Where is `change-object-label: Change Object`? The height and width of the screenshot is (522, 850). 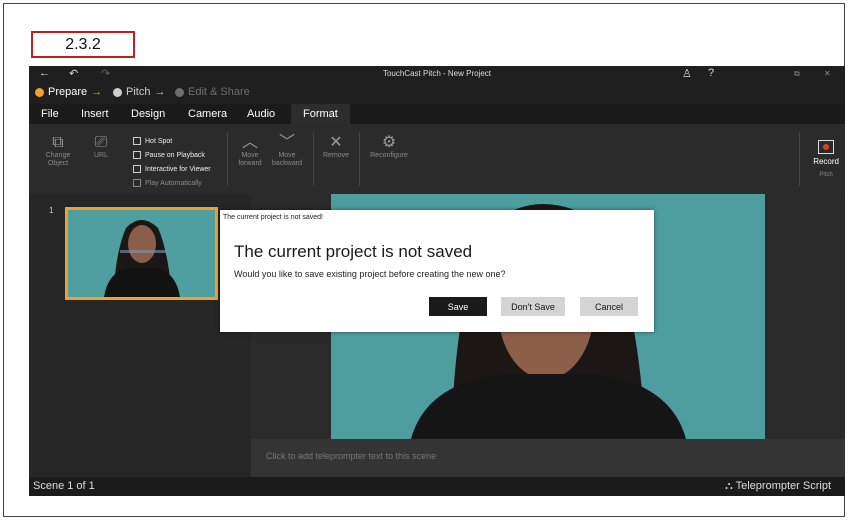
change-object-label: Change Object is located at coordinates (58, 159).